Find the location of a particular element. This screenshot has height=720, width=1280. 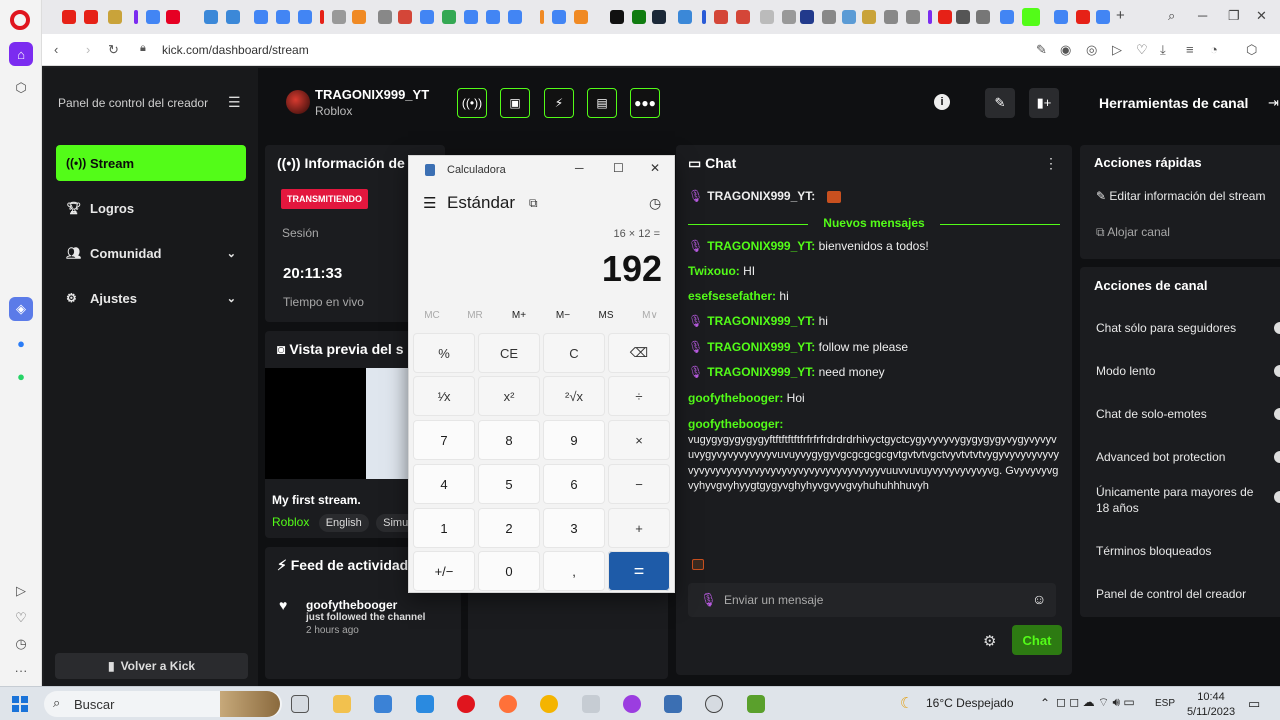

category-link: Roblox is located at coordinates (290, 522).